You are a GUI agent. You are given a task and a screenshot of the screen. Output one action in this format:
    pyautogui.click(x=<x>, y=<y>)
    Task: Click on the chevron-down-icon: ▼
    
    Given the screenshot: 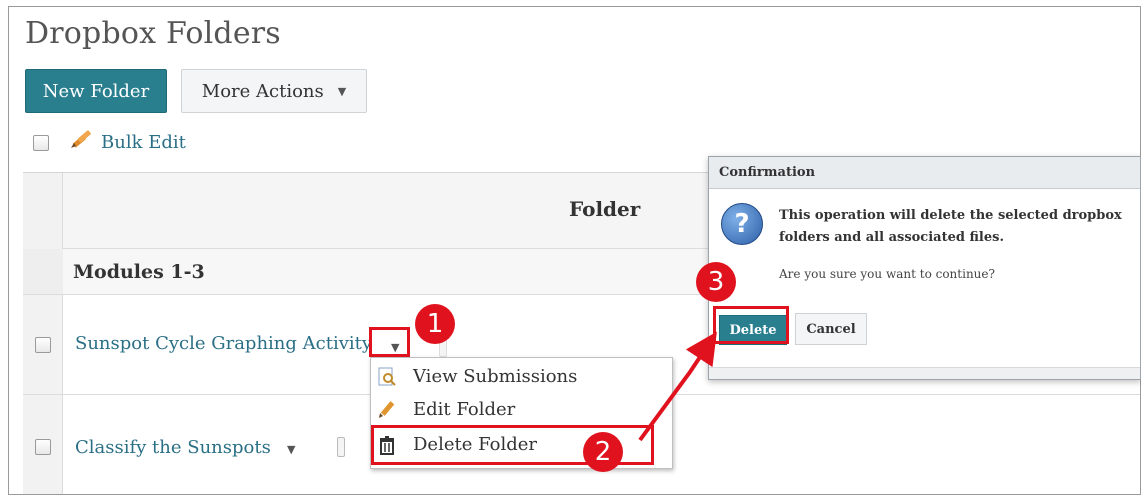 What is the action you would take?
    pyautogui.click(x=342, y=91)
    